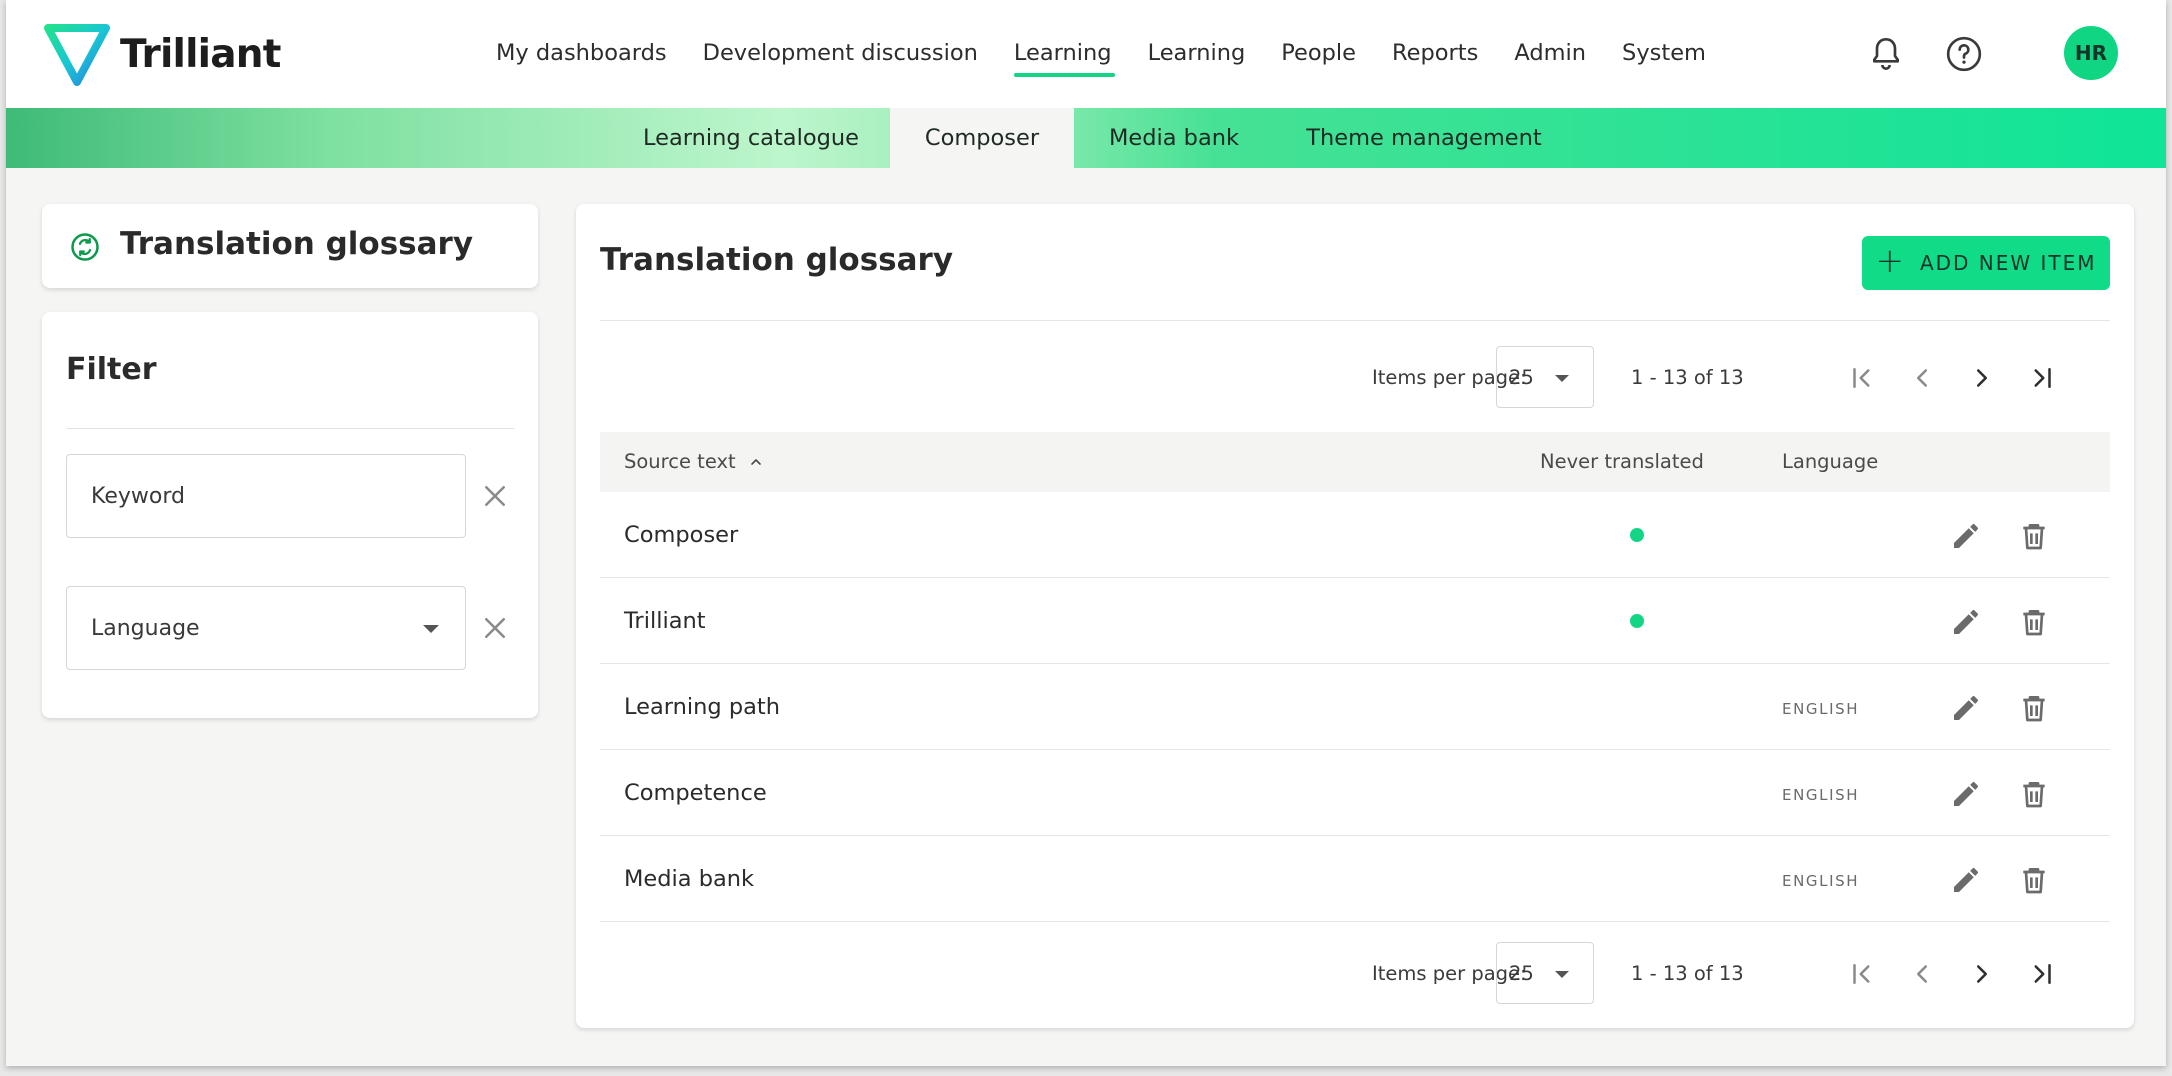 The image size is (2172, 1076). Describe the element at coordinates (1435, 53) in the screenshot. I see `nav-item-reports: Reports` at that location.